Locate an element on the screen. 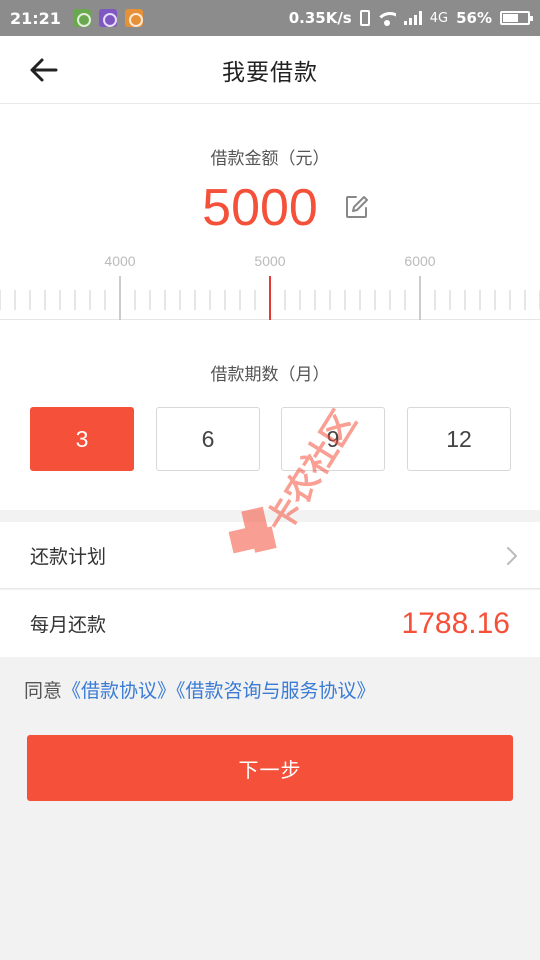  status-bar: 21:21 0.35K/s 4G 56% is located at coordinates (270, 18).